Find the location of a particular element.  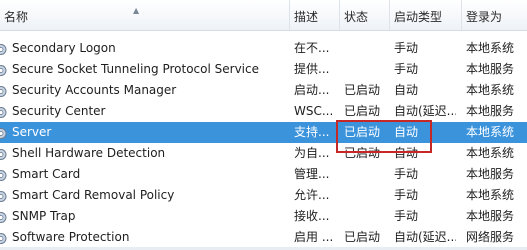

service-name: Smart Card Removal Policy is located at coordinates (93, 195).